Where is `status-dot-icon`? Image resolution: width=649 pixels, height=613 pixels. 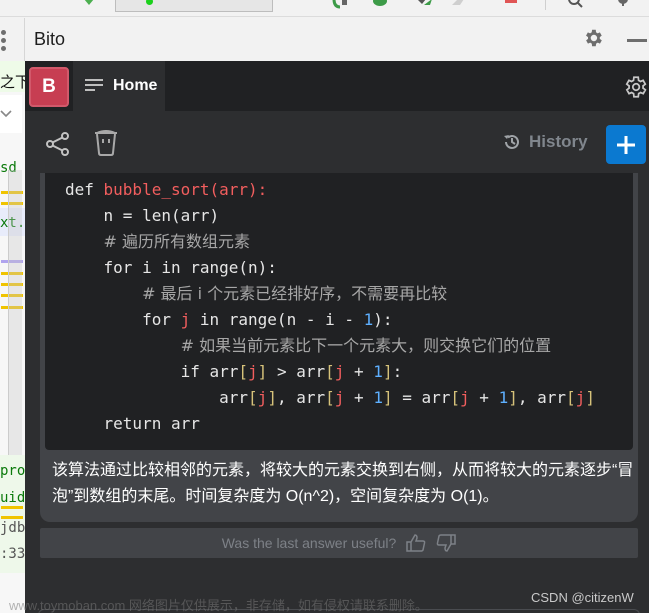
status-dot-icon is located at coordinates (149, 2).